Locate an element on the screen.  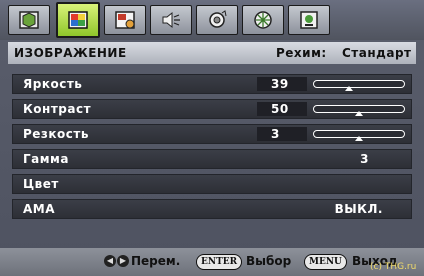
gamma-label: Гамма is located at coordinates (46, 159).